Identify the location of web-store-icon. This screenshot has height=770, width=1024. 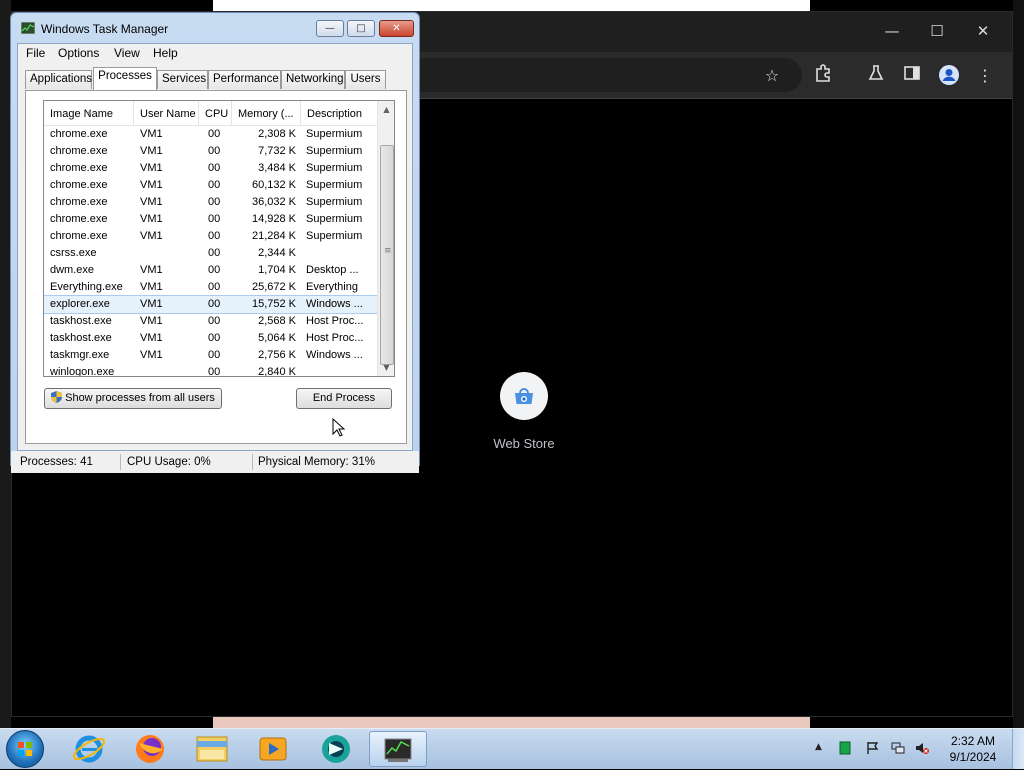
(524, 396).